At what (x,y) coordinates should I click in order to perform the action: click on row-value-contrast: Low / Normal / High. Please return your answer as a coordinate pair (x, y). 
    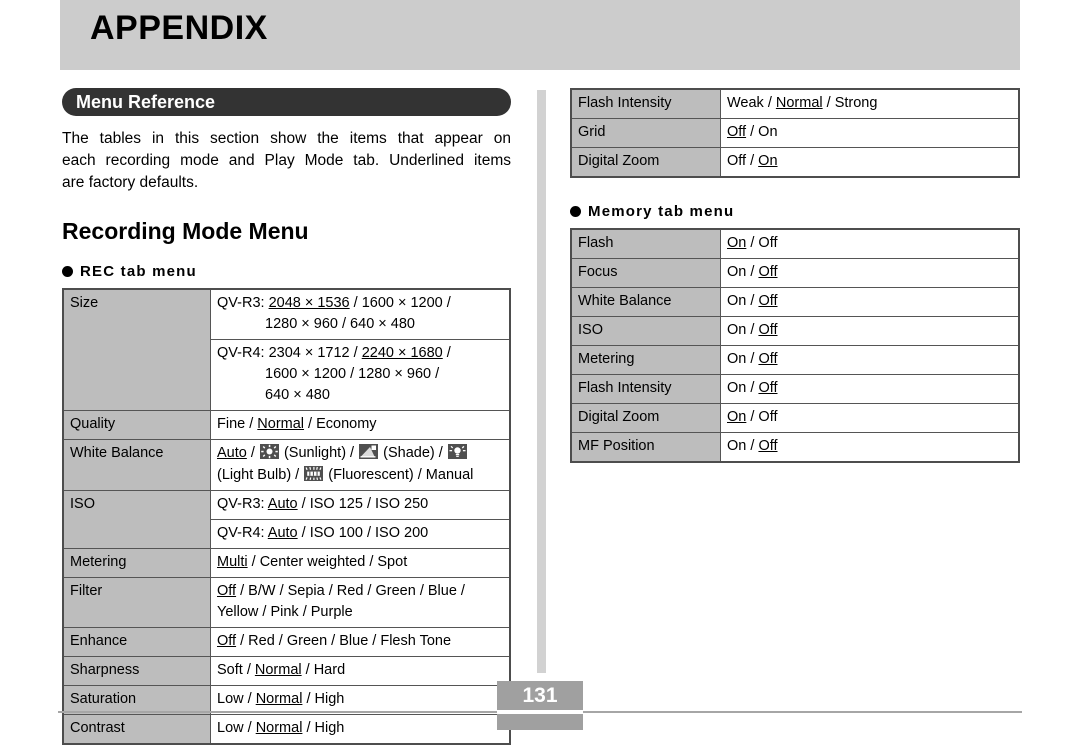
    Looking at the image, I should click on (360, 729).